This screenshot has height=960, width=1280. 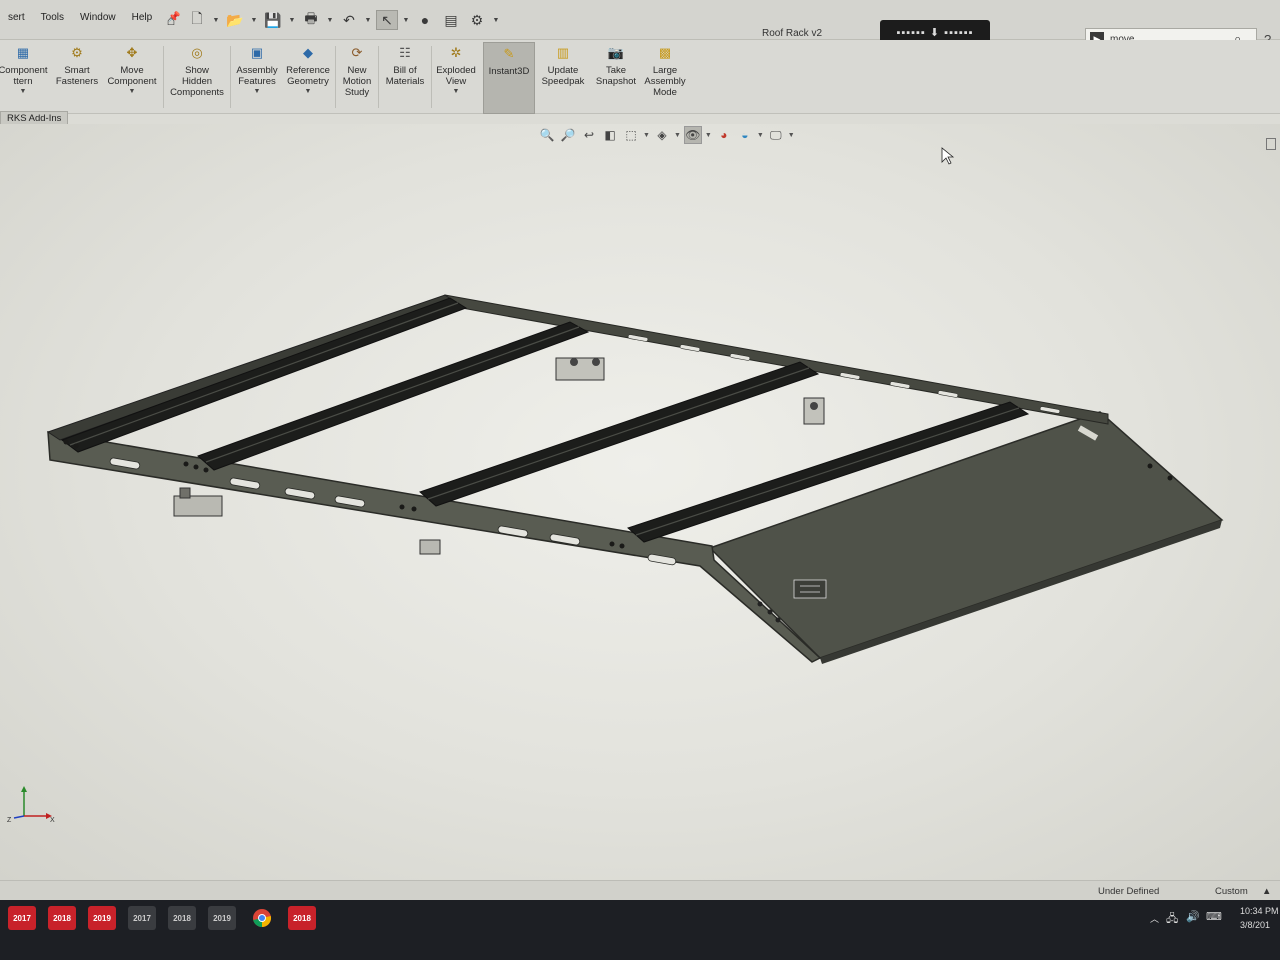 What do you see at coordinates (1214, 916) in the screenshot?
I see `keyboard-icon: ⌨` at bounding box center [1214, 916].